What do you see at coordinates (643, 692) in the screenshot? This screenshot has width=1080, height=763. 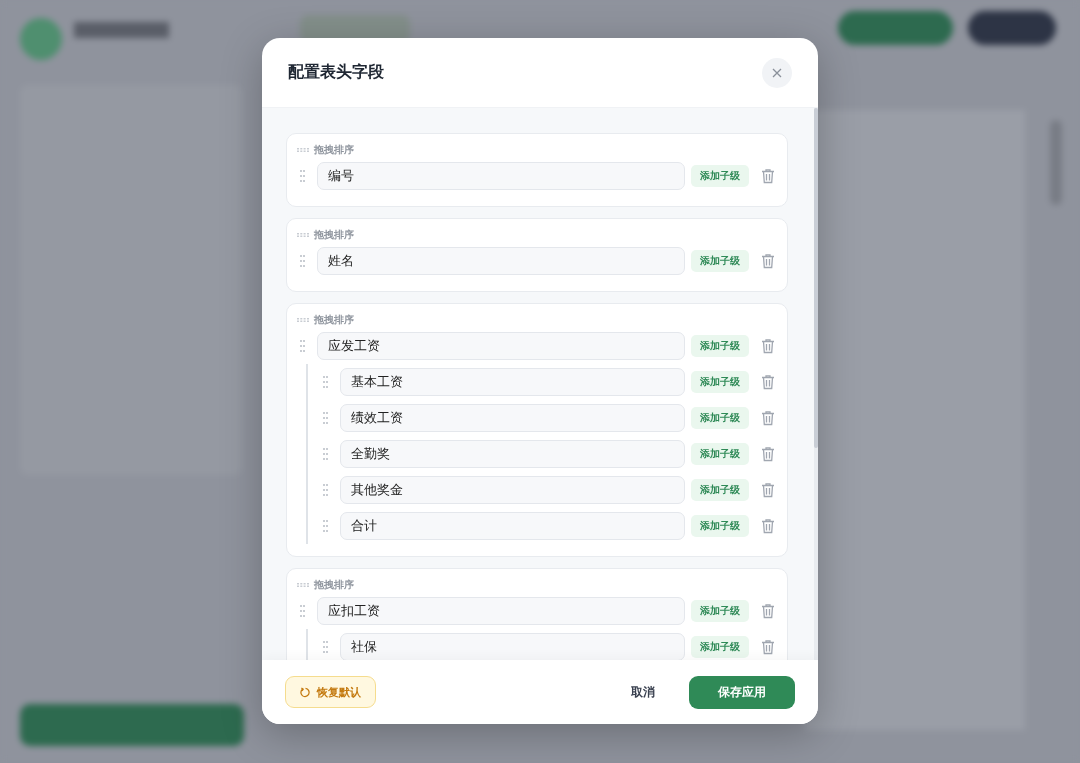 I see `cancel-button: 取消` at bounding box center [643, 692].